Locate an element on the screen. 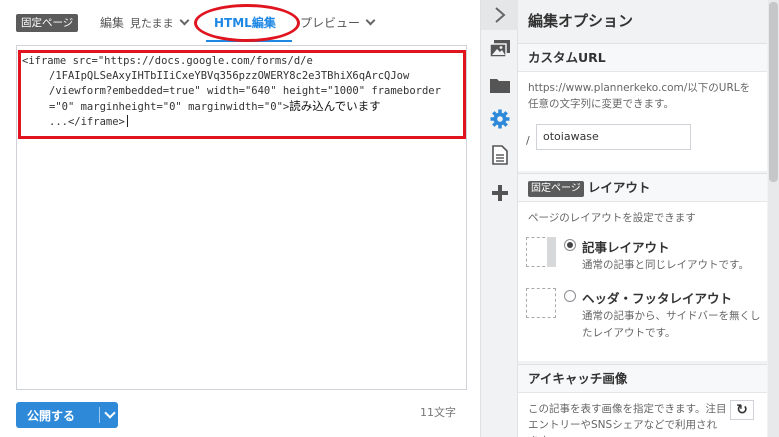 The height and width of the screenshot is (437, 779). layout-option-article: 記事レイアウト 通常の記事と同じレイアウトです。 is located at coordinates (643, 258).